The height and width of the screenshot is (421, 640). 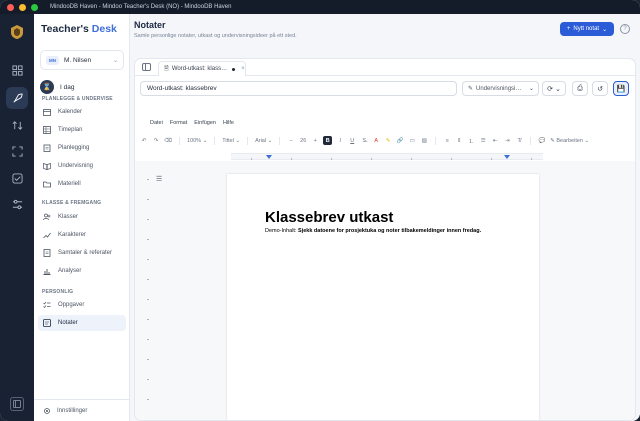 What do you see at coordinates (144, 140) in the screenshot?
I see `undo-icon: ↶` at bounding box center [144, 140].